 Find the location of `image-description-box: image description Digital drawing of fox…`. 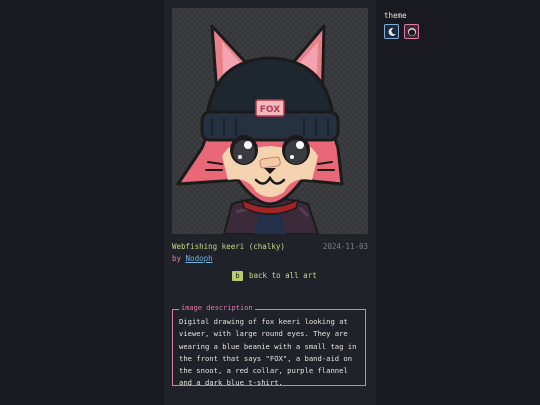

image-description-box: image description Digital drawing of fox… is located at coordinates (269, 345).